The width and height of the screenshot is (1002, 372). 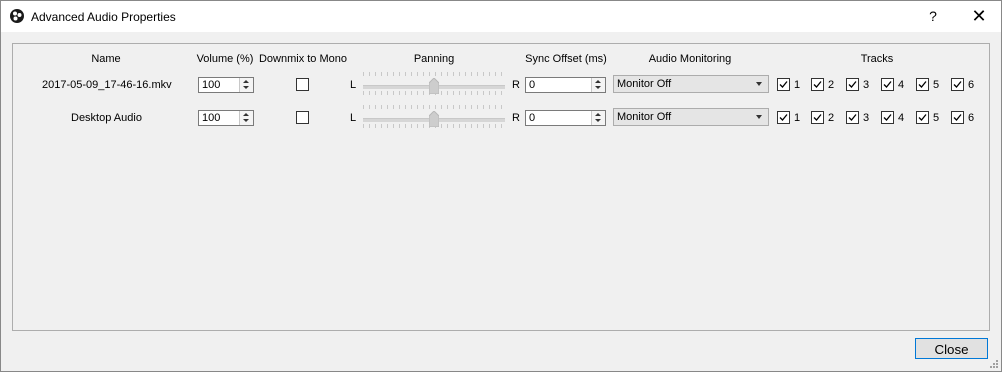 What do you see at coordinates (690, 59) in the screenshot?
I see `header-audio-monitoring: Audio Monitoring` at bounding box center [690, 59].